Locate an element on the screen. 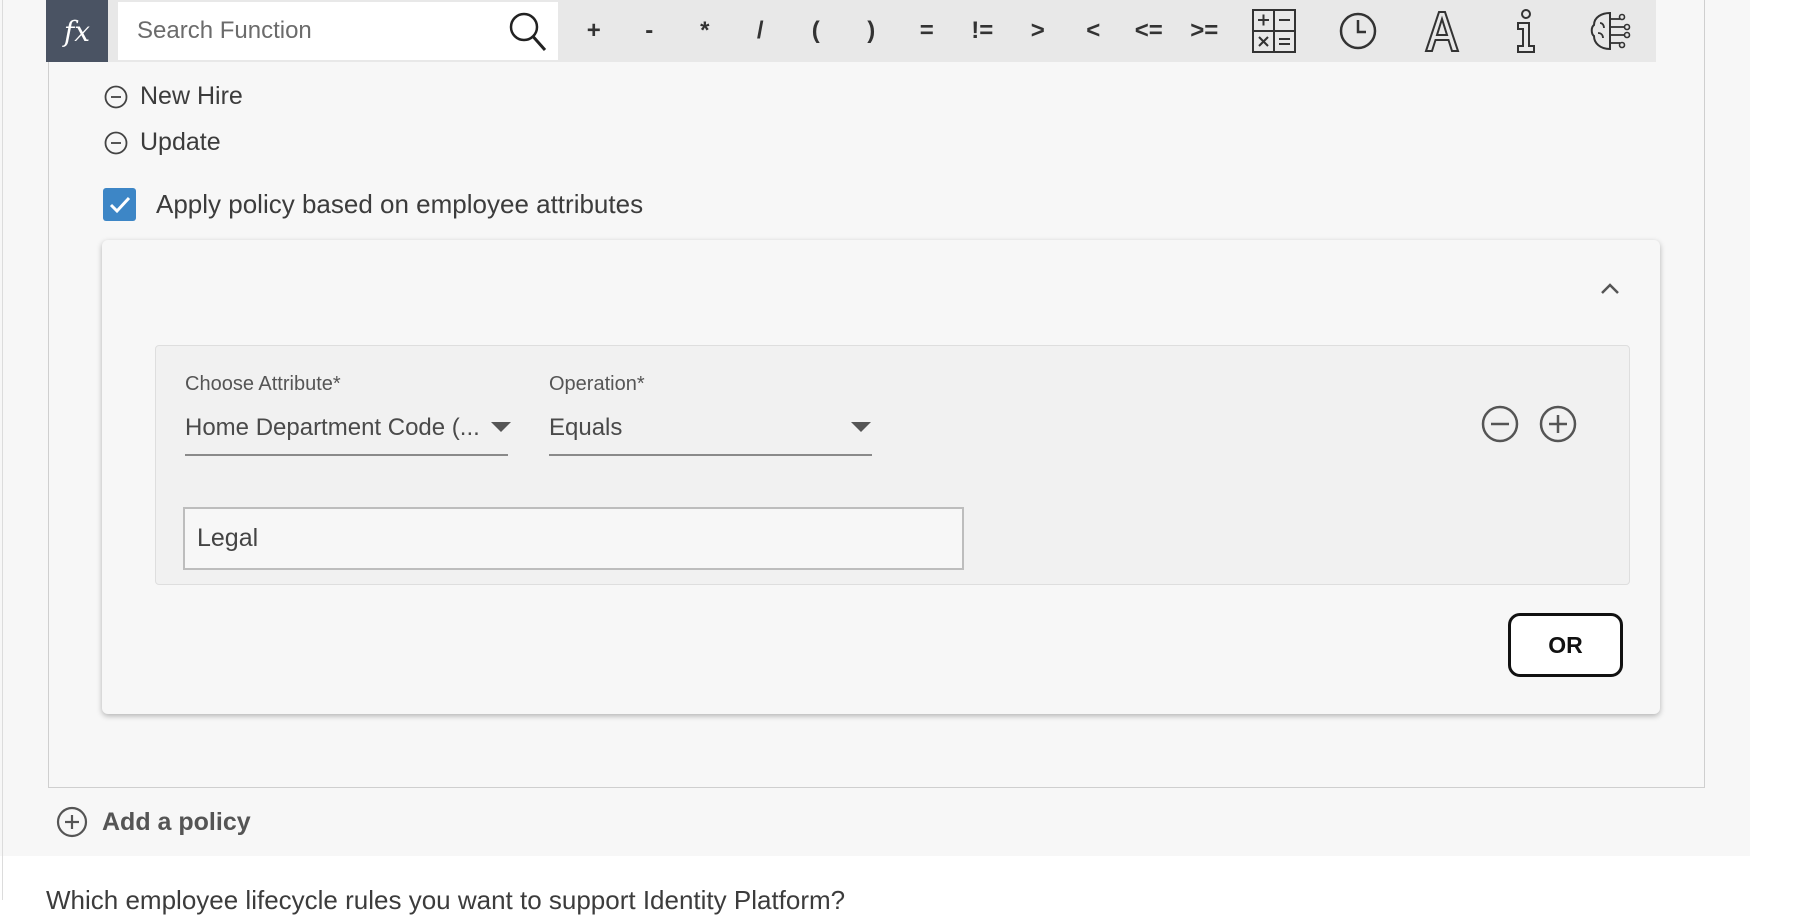 This screenshot has width=1800, height=916. event-label: Update is located at coordinates (180, 142).